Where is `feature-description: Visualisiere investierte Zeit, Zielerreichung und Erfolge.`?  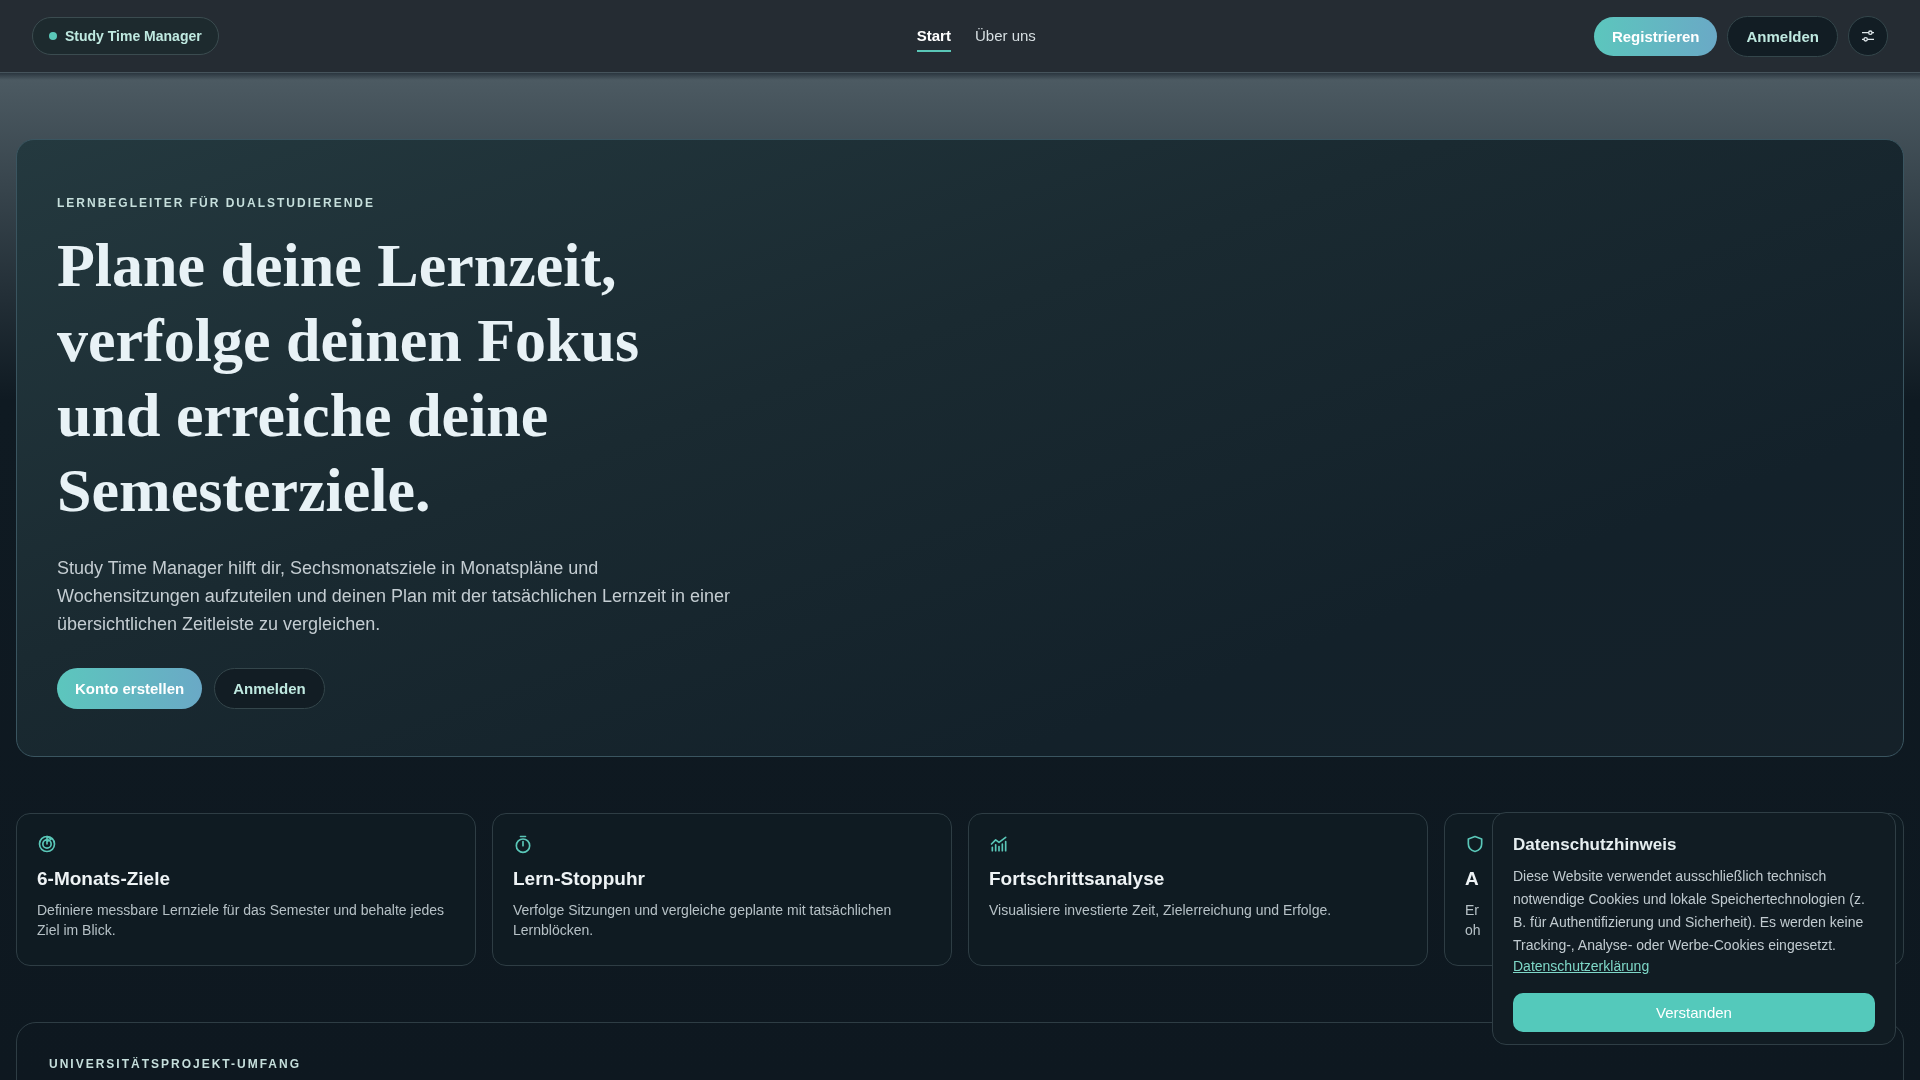
feature-description: Visualisiere investierte Zeit, Zielerreichung und Erfolge. is located at coordinates (1160, 910).